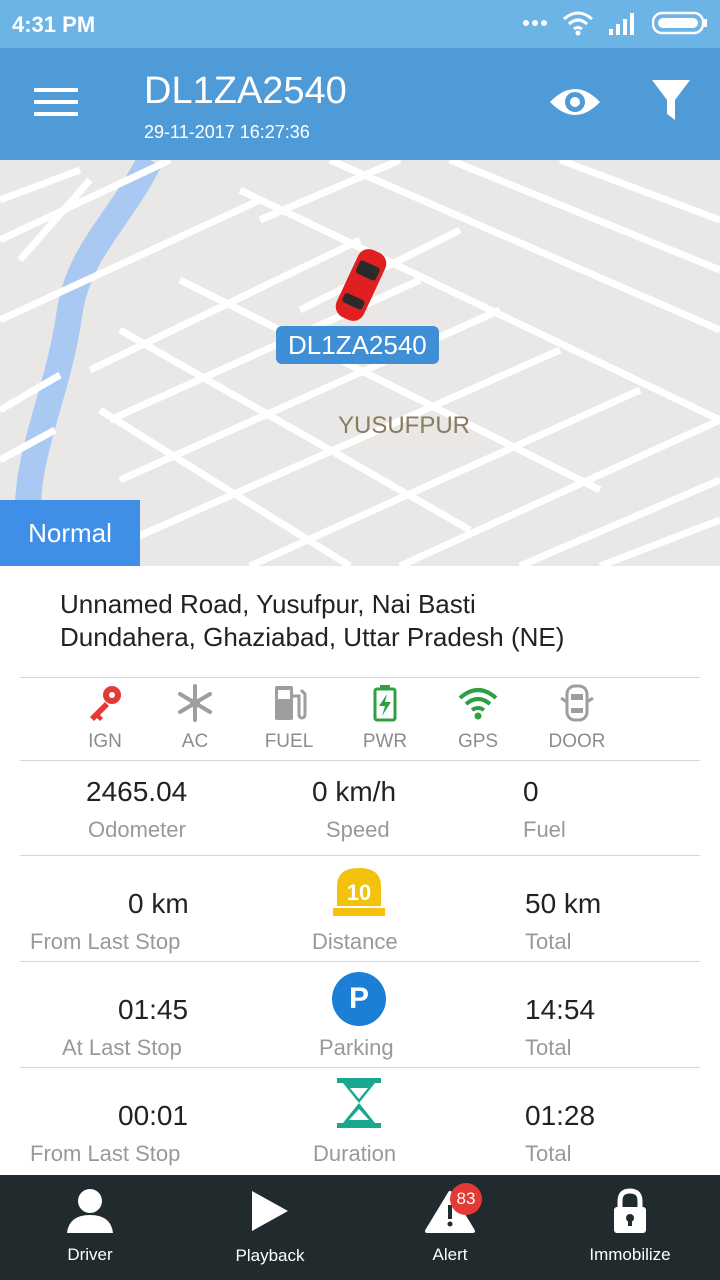 This screenshot has width=720, height=1280. I want to click on car-marker-icon, so click(361, 285).